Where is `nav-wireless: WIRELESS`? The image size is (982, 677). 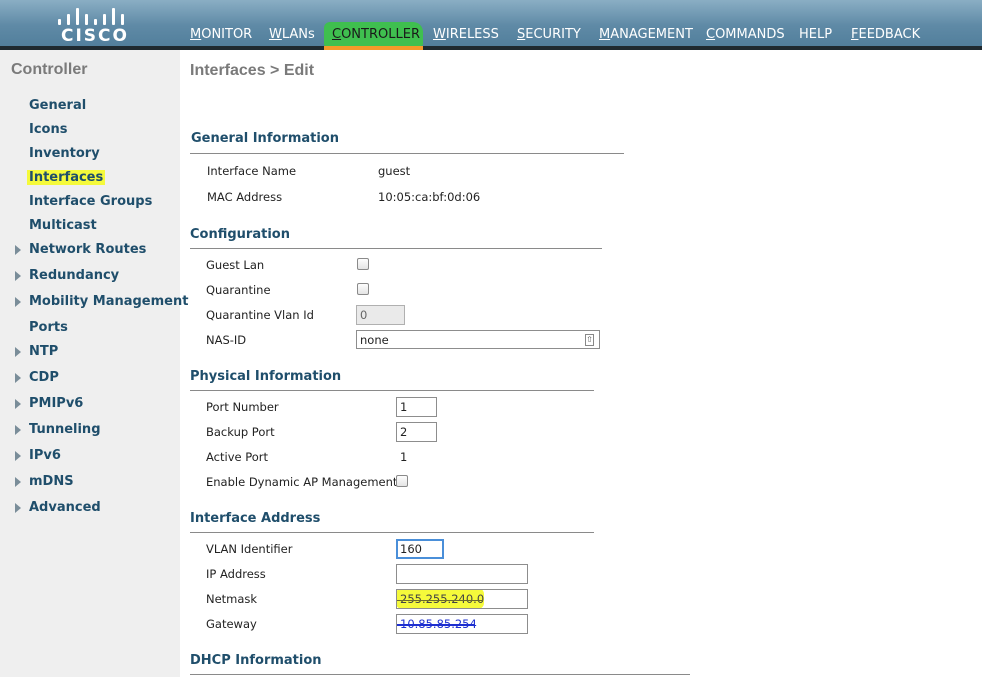 nav-wireless: WIRELESS is located at coordinates (466, 34).